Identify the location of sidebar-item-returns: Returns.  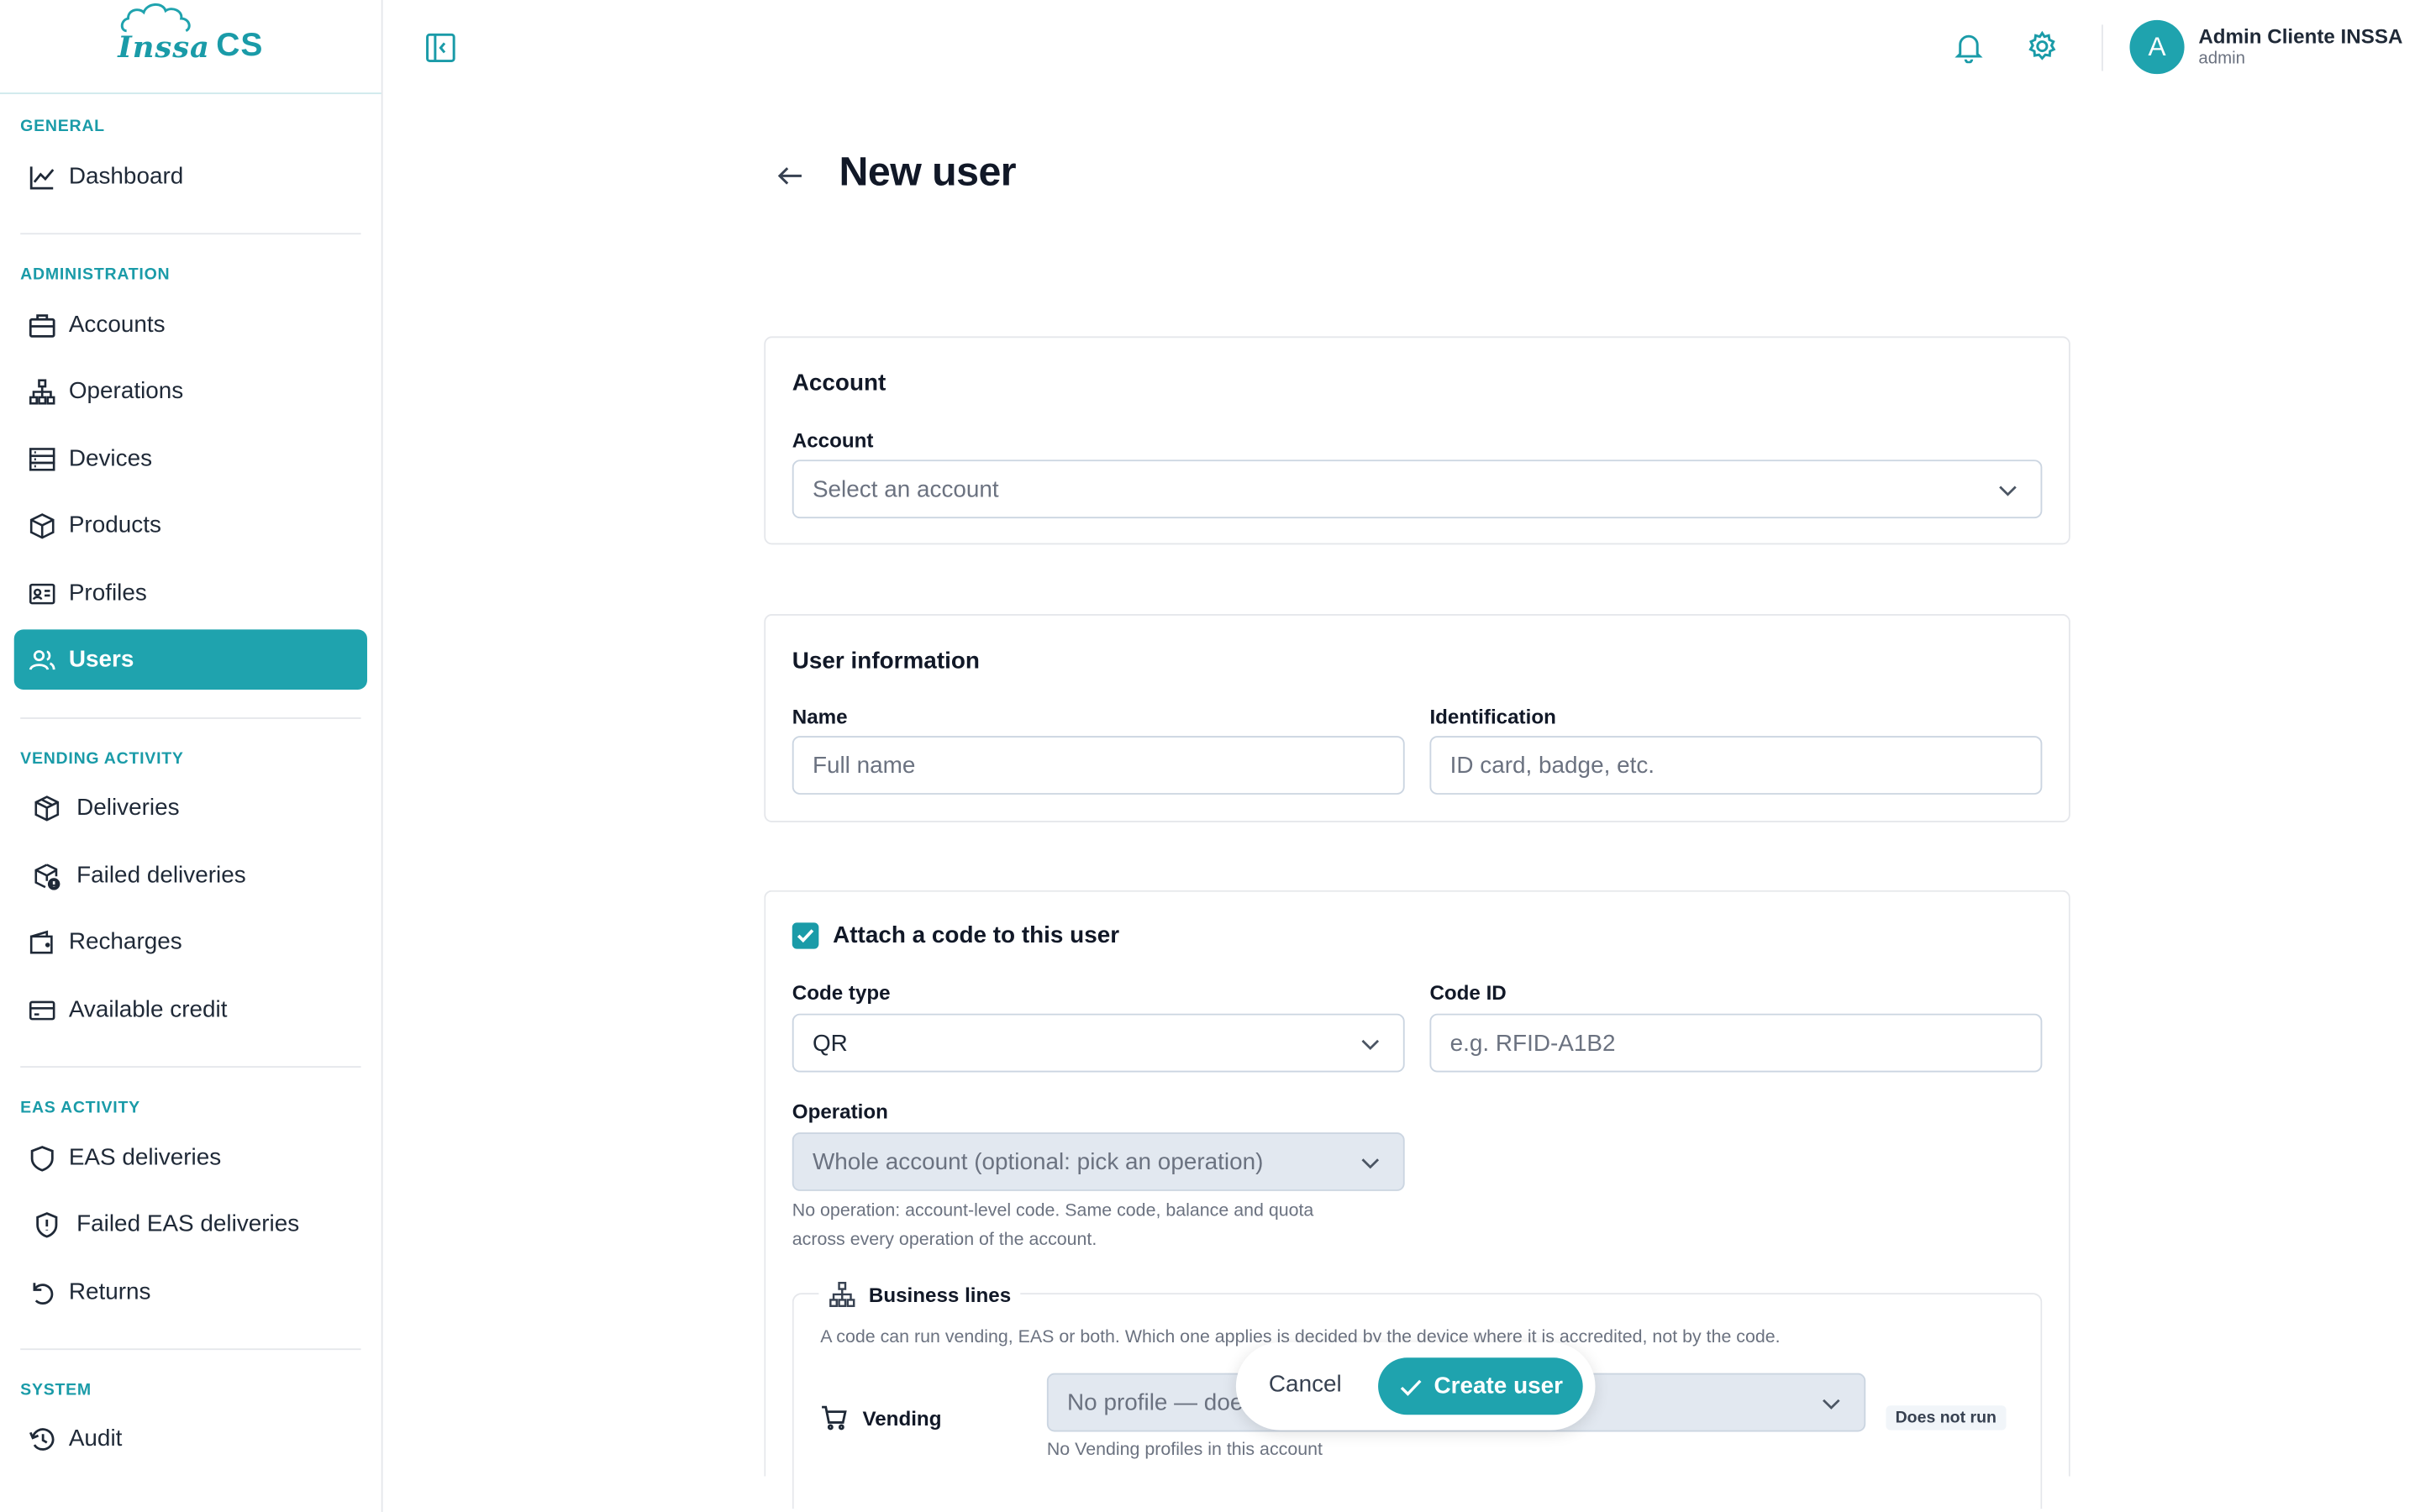
(191, 1292).